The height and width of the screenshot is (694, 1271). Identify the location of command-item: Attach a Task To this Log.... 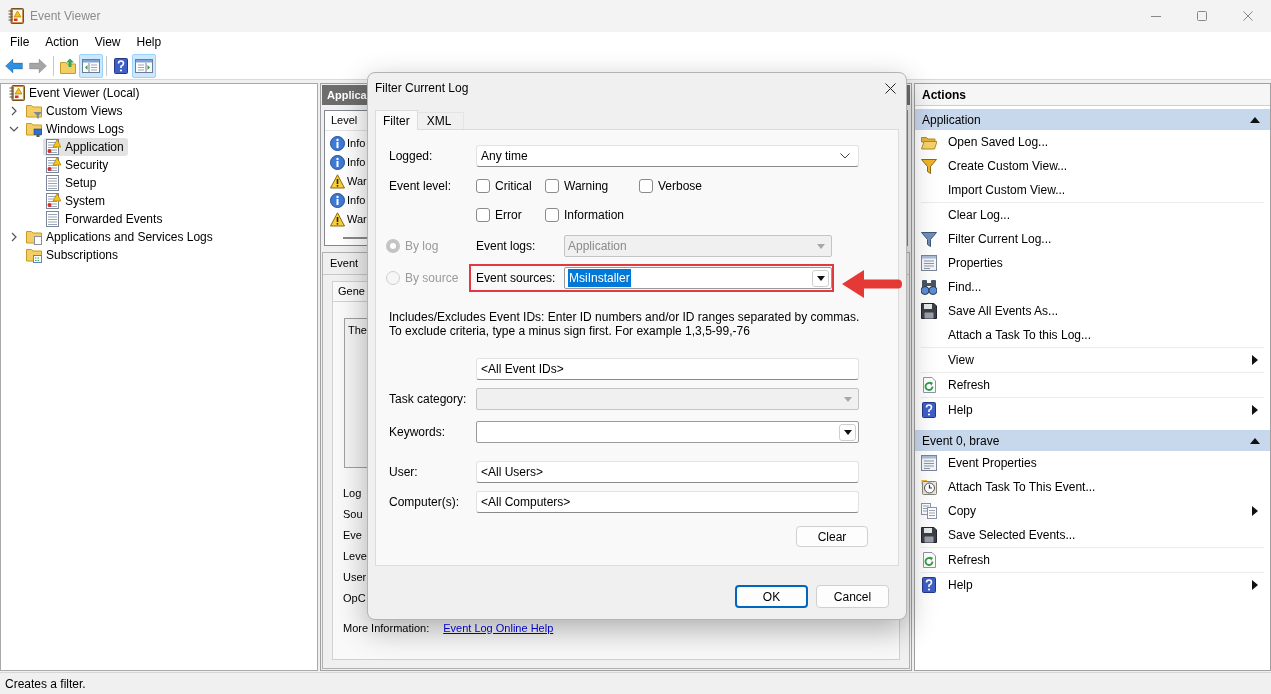
(1092, 335).